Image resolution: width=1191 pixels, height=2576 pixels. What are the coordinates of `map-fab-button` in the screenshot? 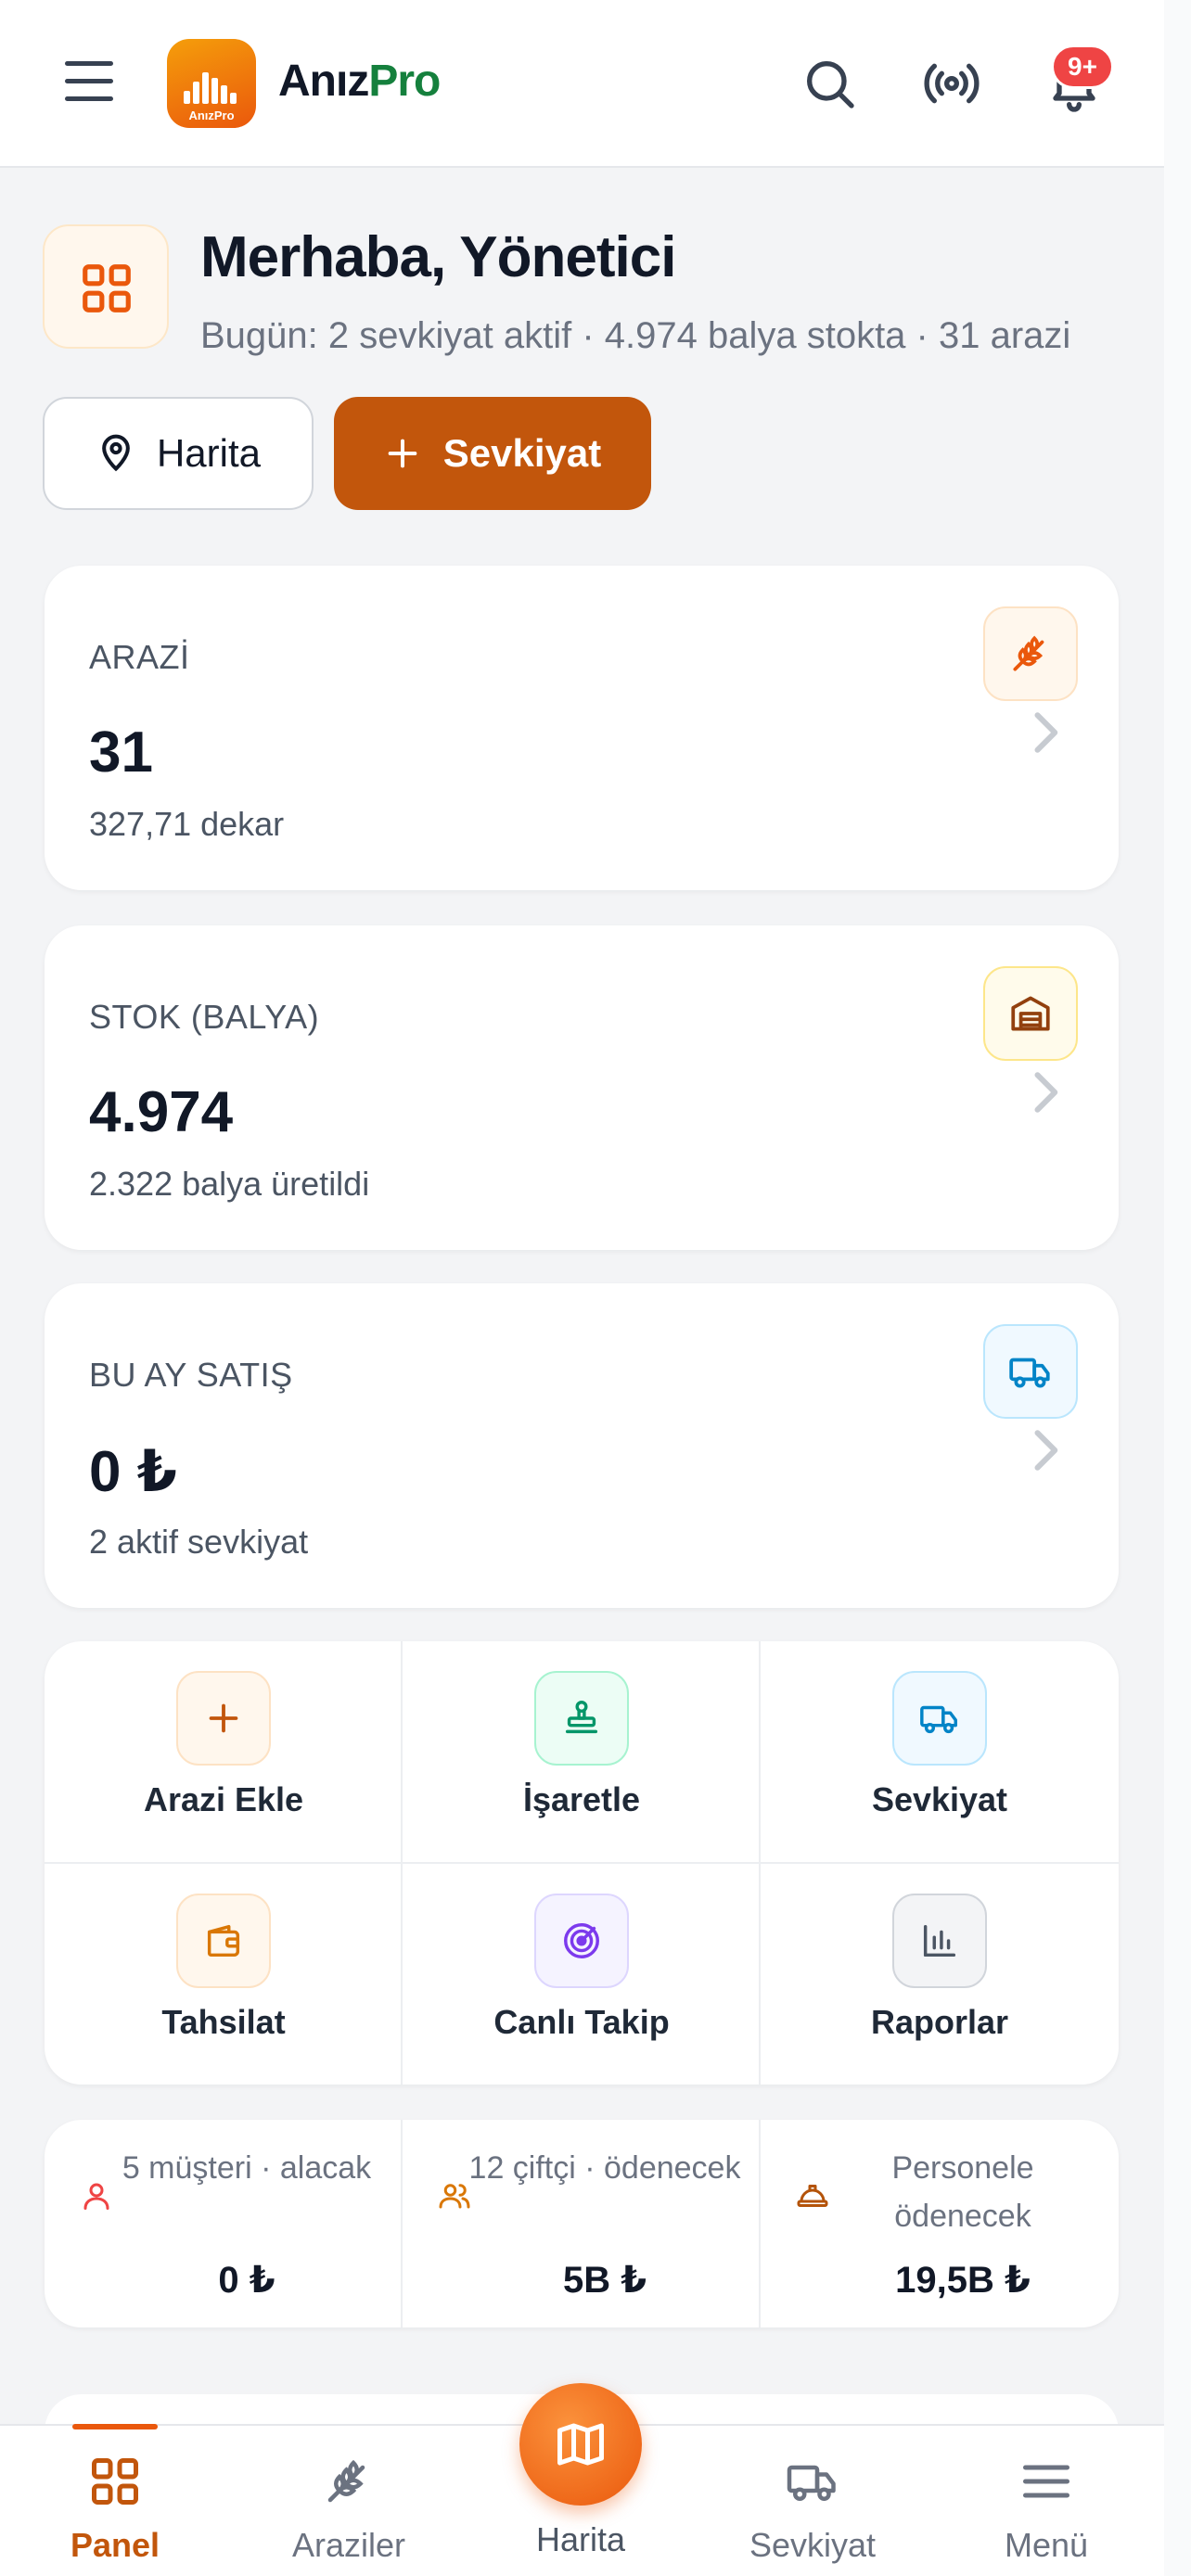 It's located at (580, 2445).